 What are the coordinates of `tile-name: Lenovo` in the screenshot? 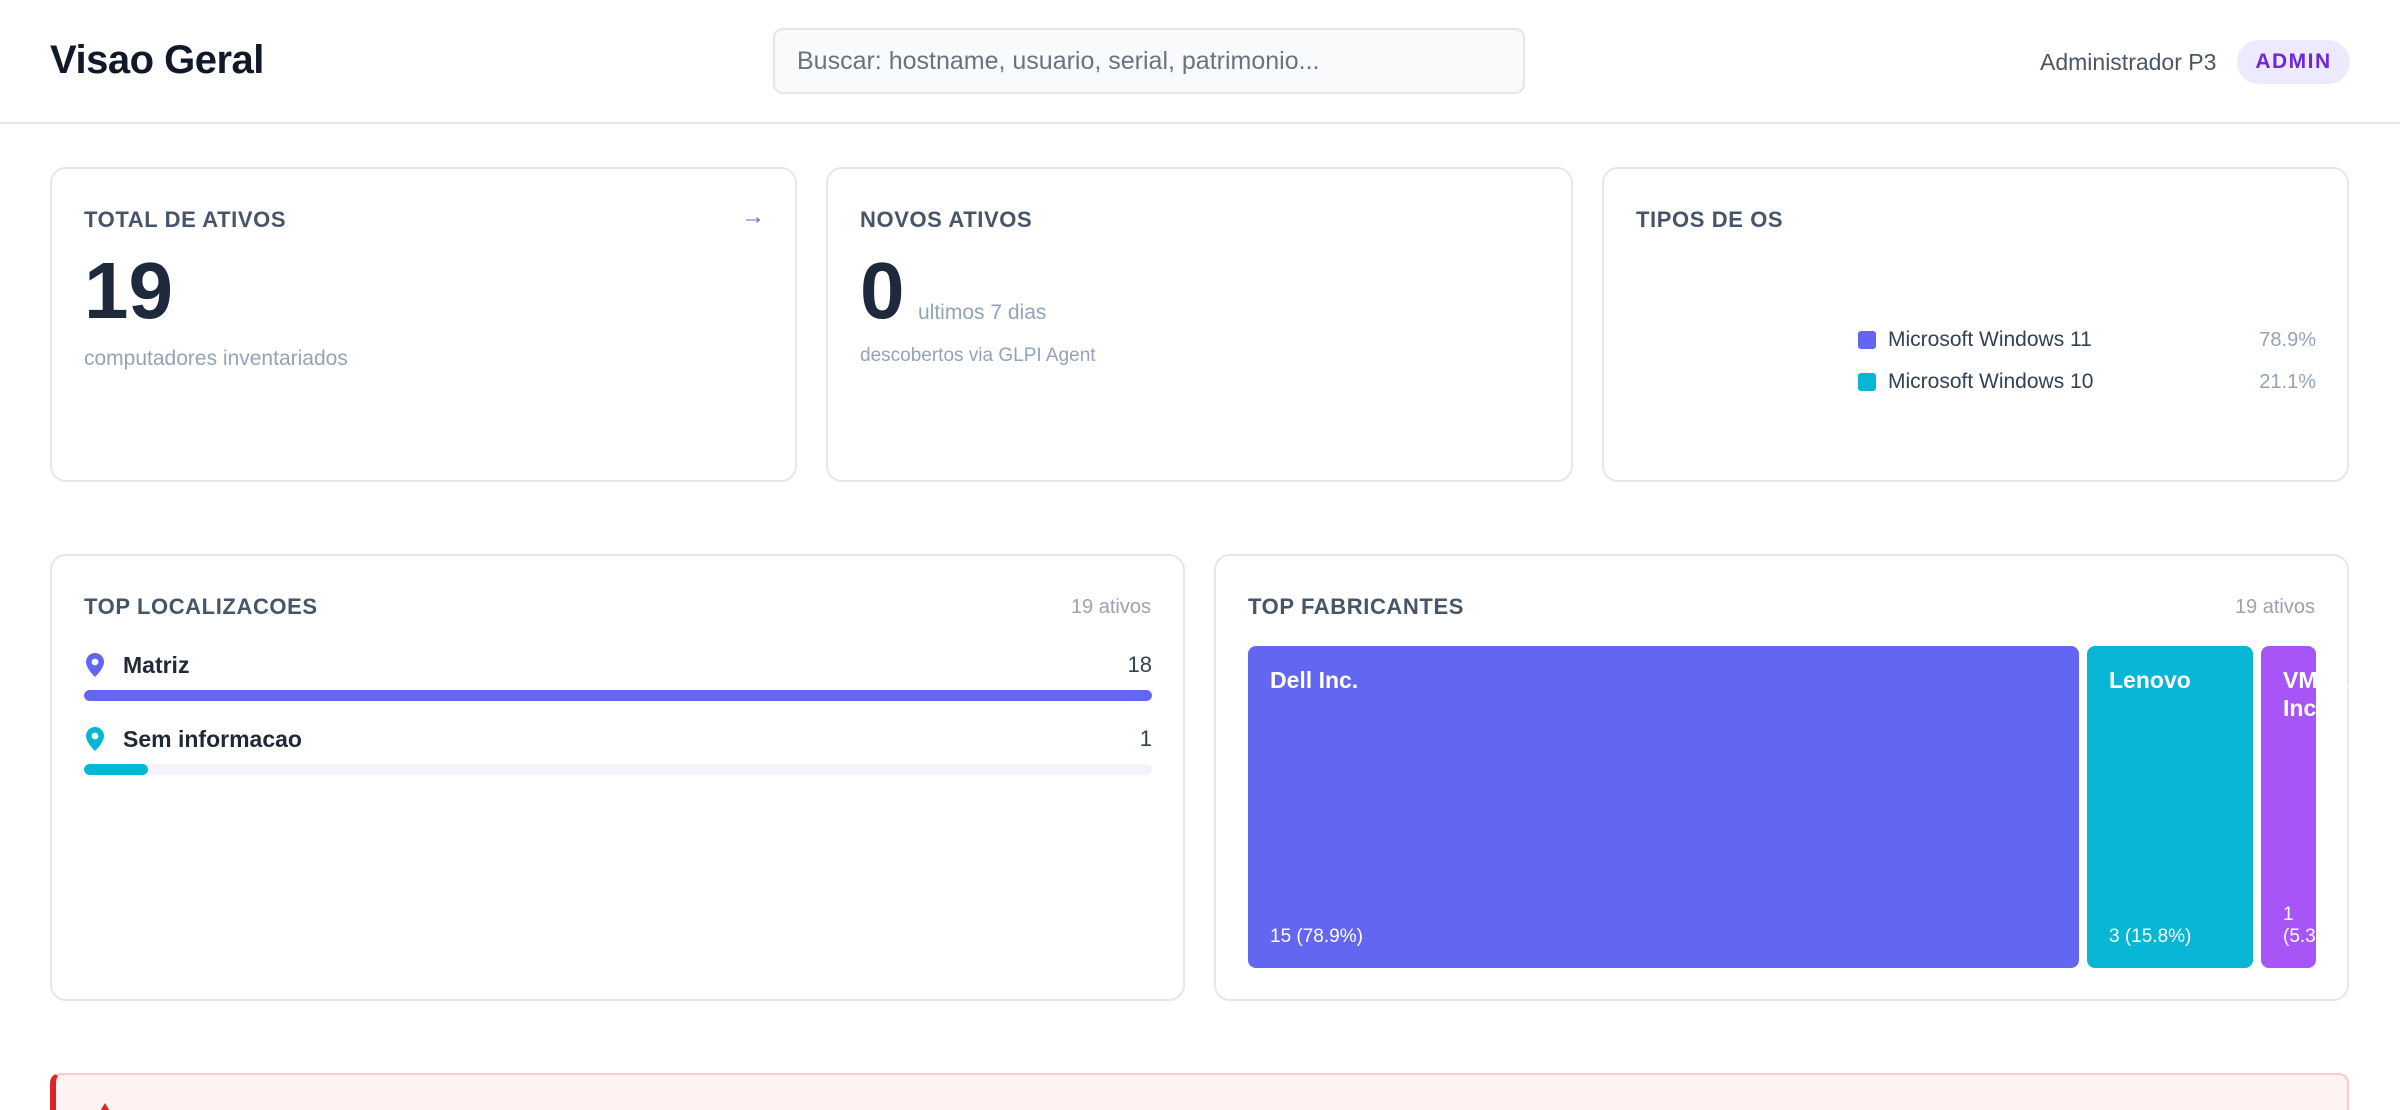 It's located at (2150, 680).